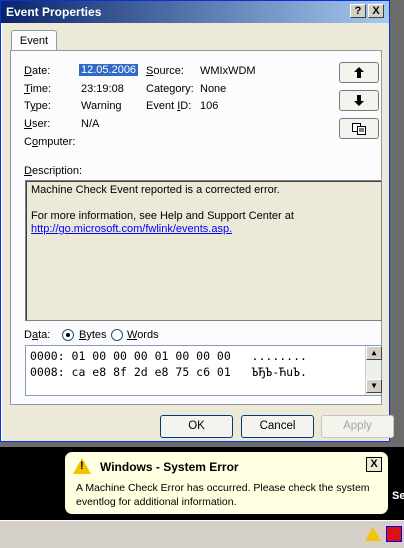  I want to click on apply-button: Apply, so click(357, 426).